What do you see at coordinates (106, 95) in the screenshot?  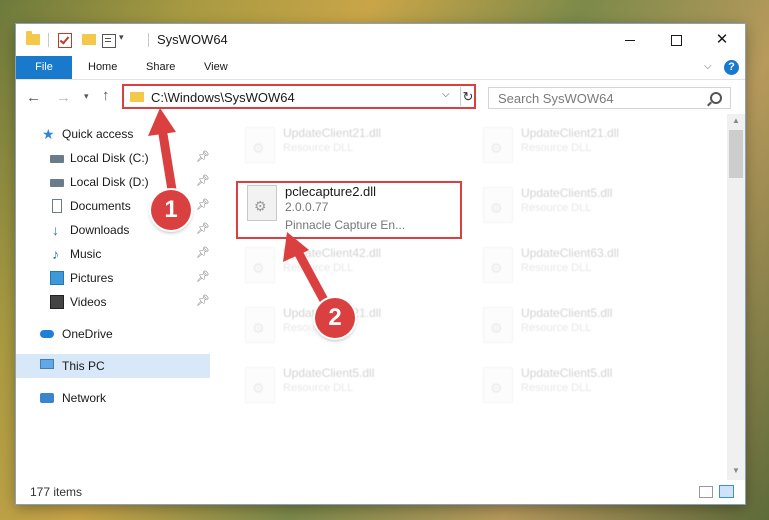 I see `up-arrow-icon: ↑` at bounding box center [106, 95].